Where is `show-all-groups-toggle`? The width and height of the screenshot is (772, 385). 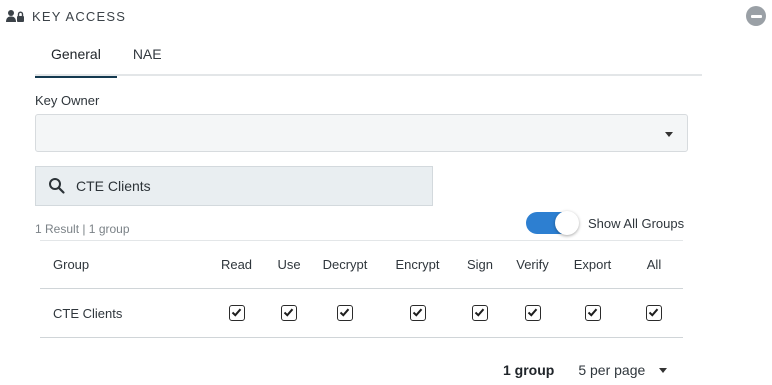
show-all-groups-toggle is located at coordinates (552, 223).